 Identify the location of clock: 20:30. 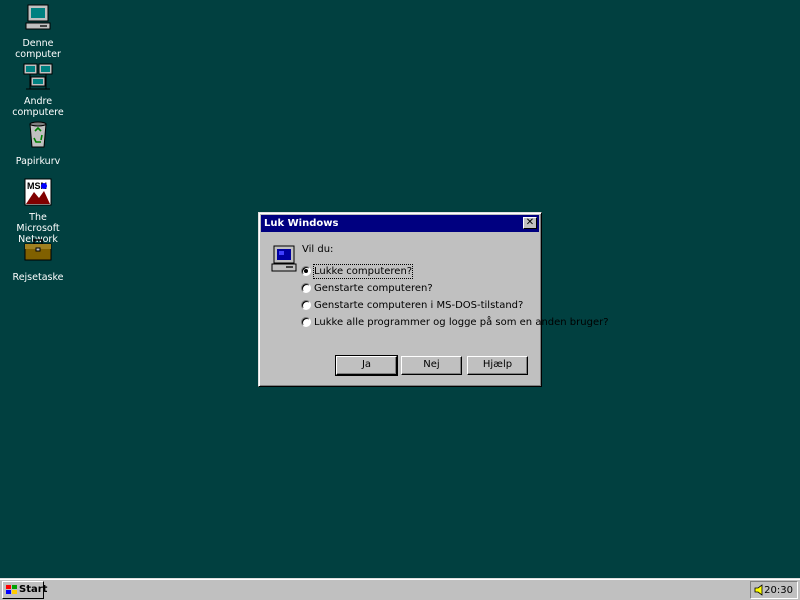
(778, 590).